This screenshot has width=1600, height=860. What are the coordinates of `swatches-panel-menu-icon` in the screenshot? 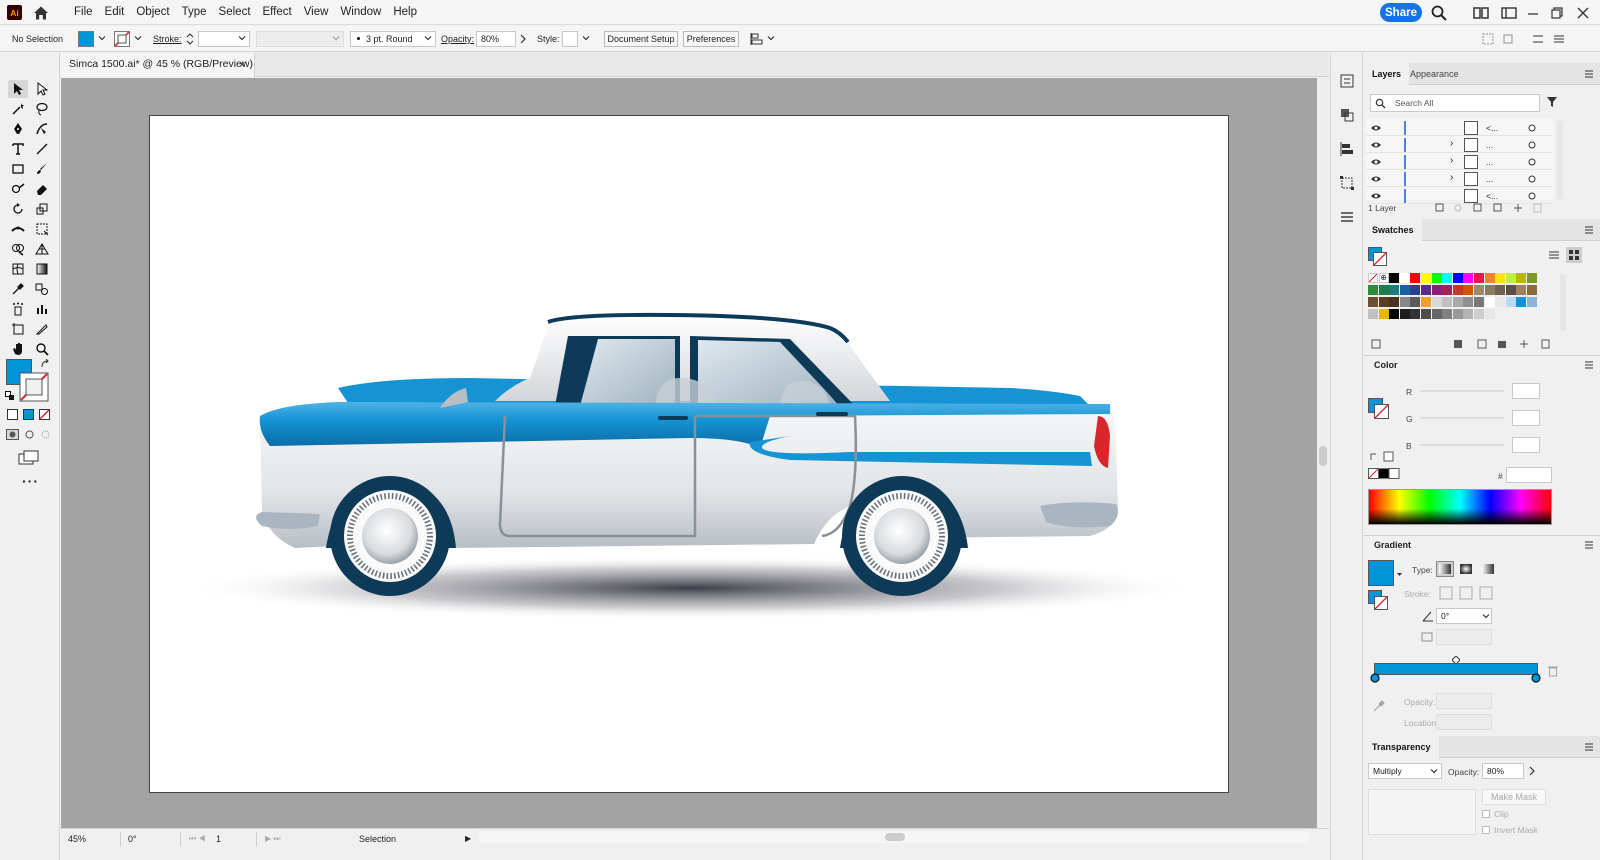 It's located at (1589, 230).